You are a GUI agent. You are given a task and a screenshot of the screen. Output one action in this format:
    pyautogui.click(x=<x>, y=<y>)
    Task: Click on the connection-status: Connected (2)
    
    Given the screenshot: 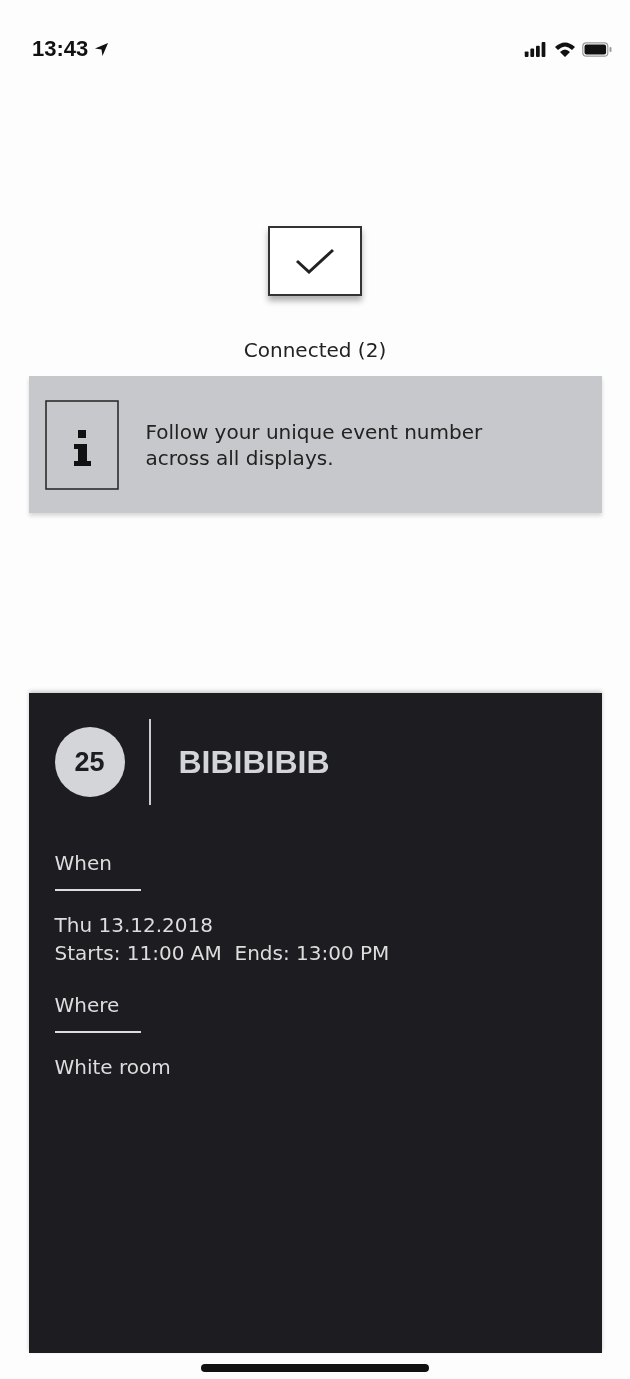 What is the action you would take?
    pyautogui.click(x=315, y=350)
    